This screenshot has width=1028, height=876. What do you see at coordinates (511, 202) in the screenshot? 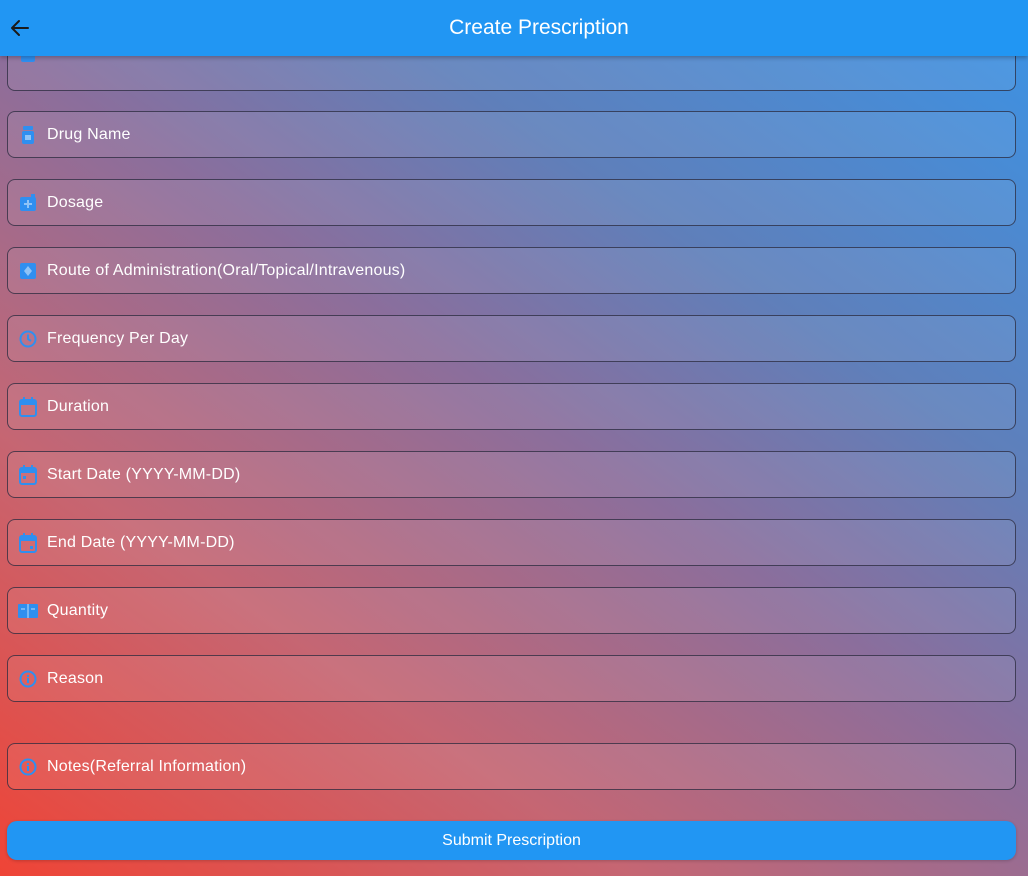
I see `dosage-field: Dosage` at bounding box center [511, 202].